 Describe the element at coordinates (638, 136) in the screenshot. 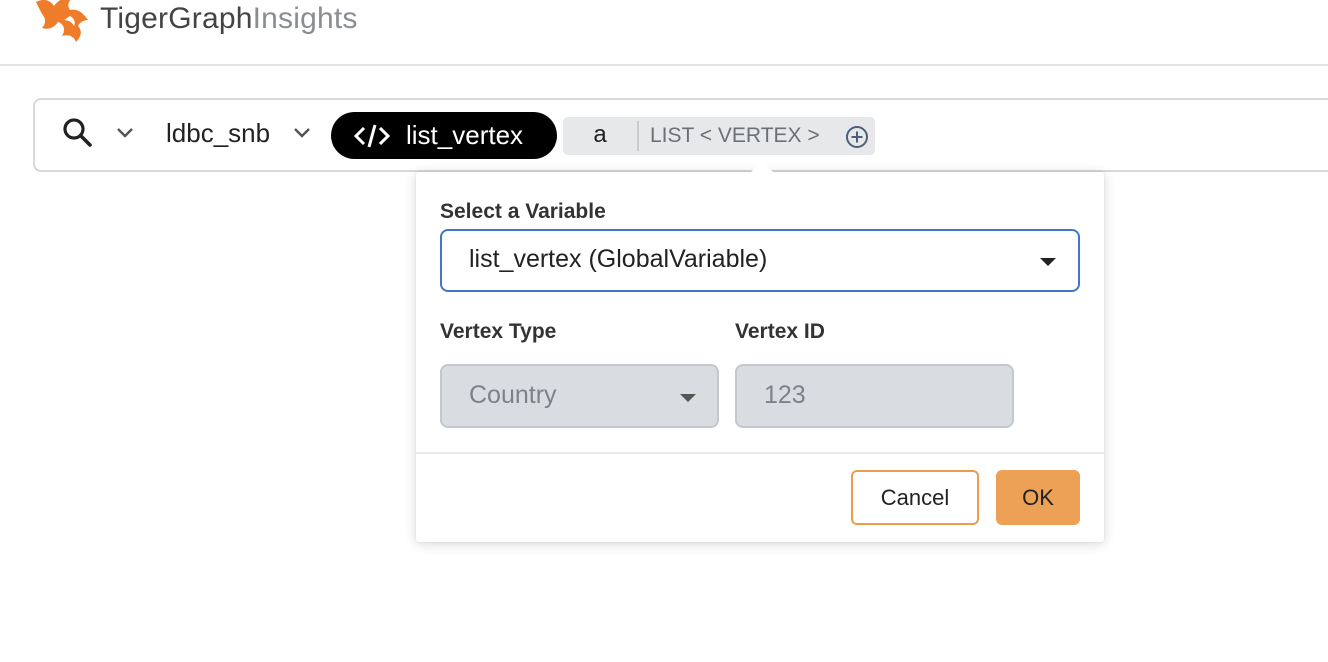

I see `parameter-divider` at that location.